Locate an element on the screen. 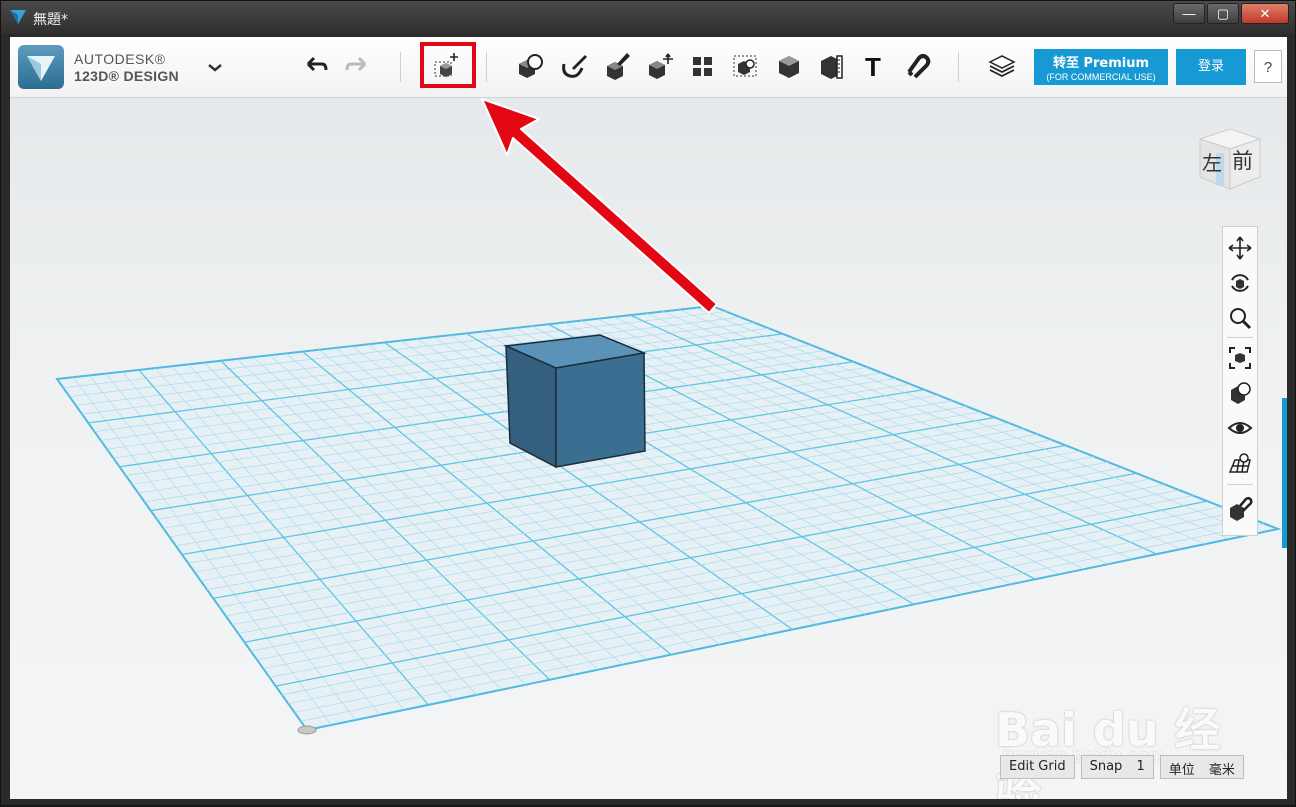  window-controls: — ▢ ✕ is located at coordinates (1230, 14).